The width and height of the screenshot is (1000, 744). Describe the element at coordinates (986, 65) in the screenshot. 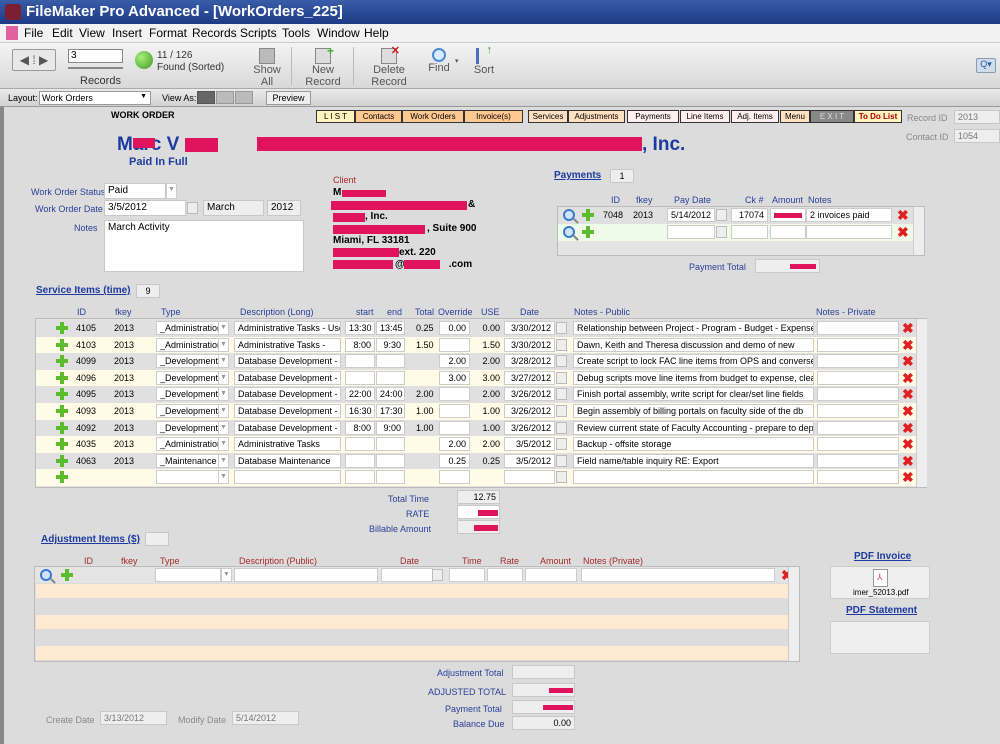

I see `quick-find-button: Q▾` at that location.